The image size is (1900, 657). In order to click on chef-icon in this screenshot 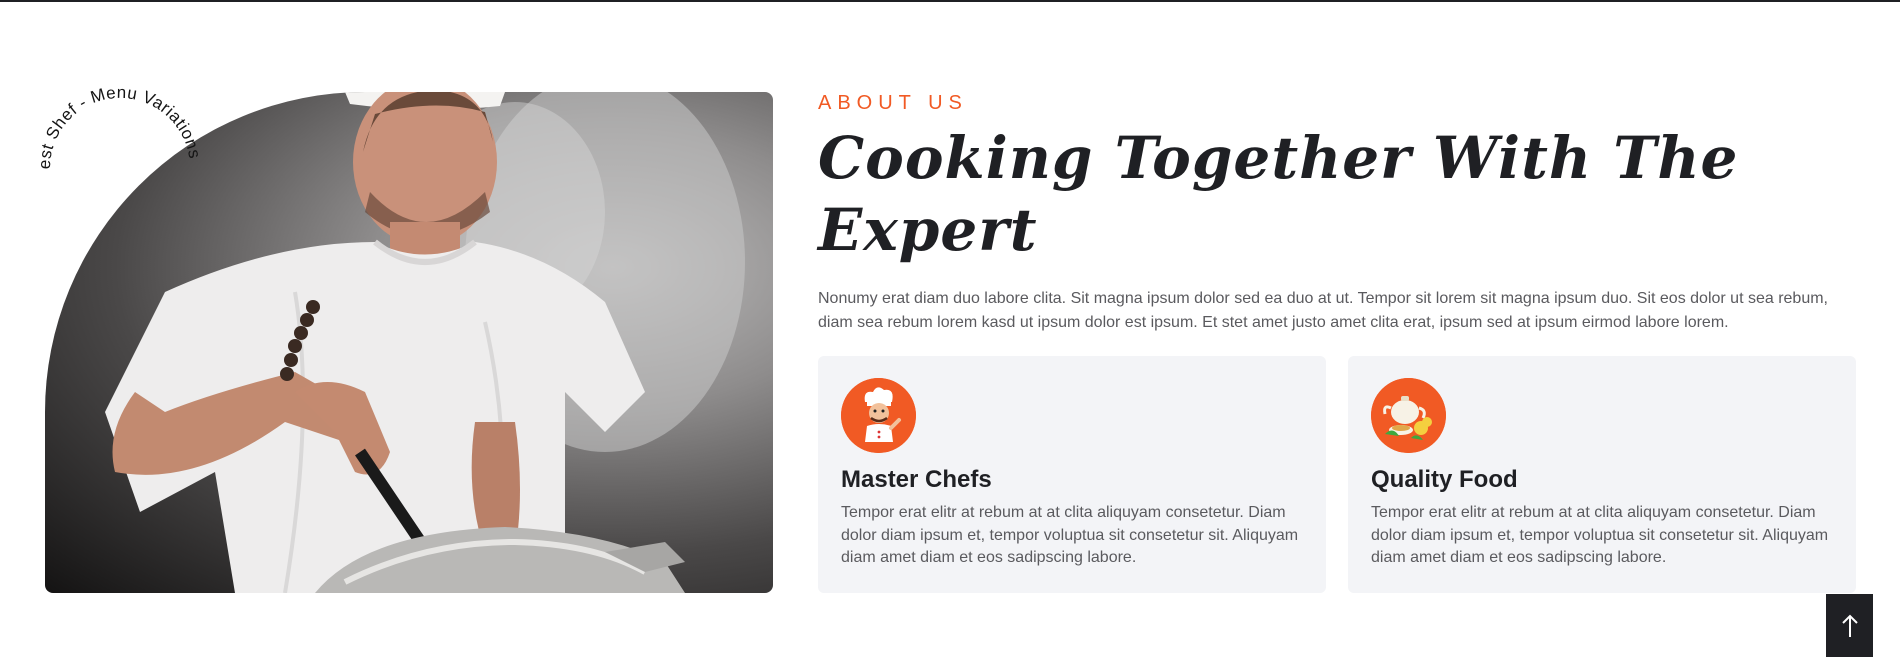, I will do `click(878, 415)`.